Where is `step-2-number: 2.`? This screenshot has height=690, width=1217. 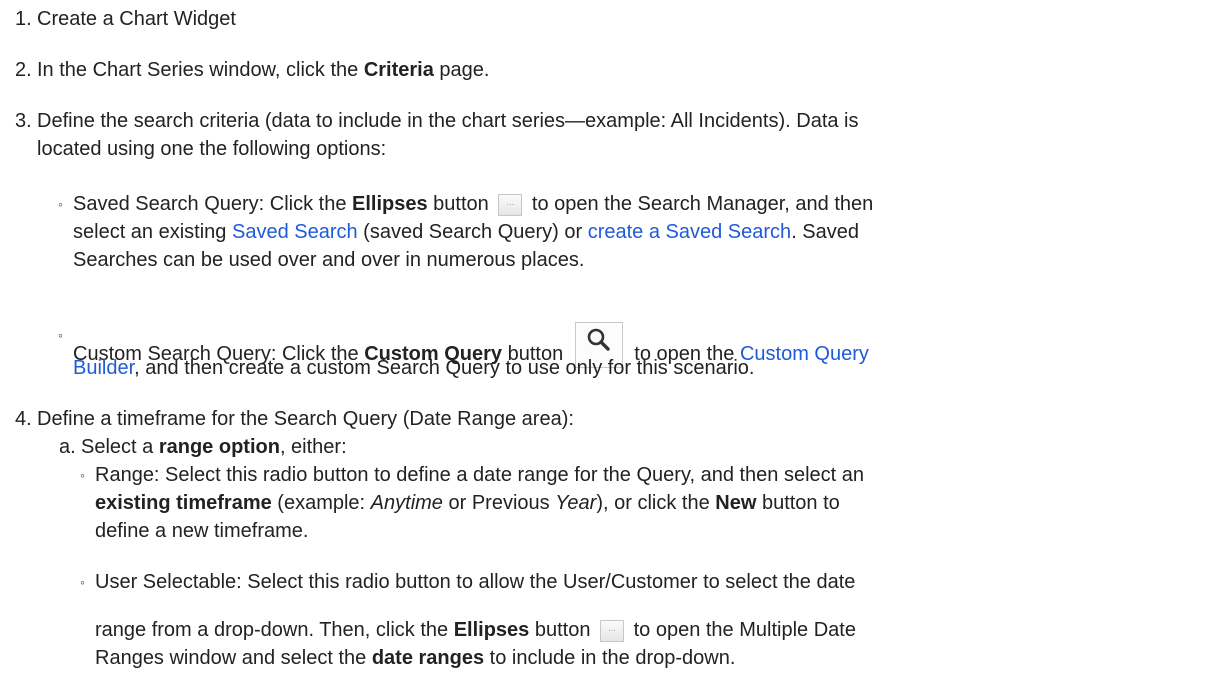 step-2-number: 2. is located at coordinates (23, 70).